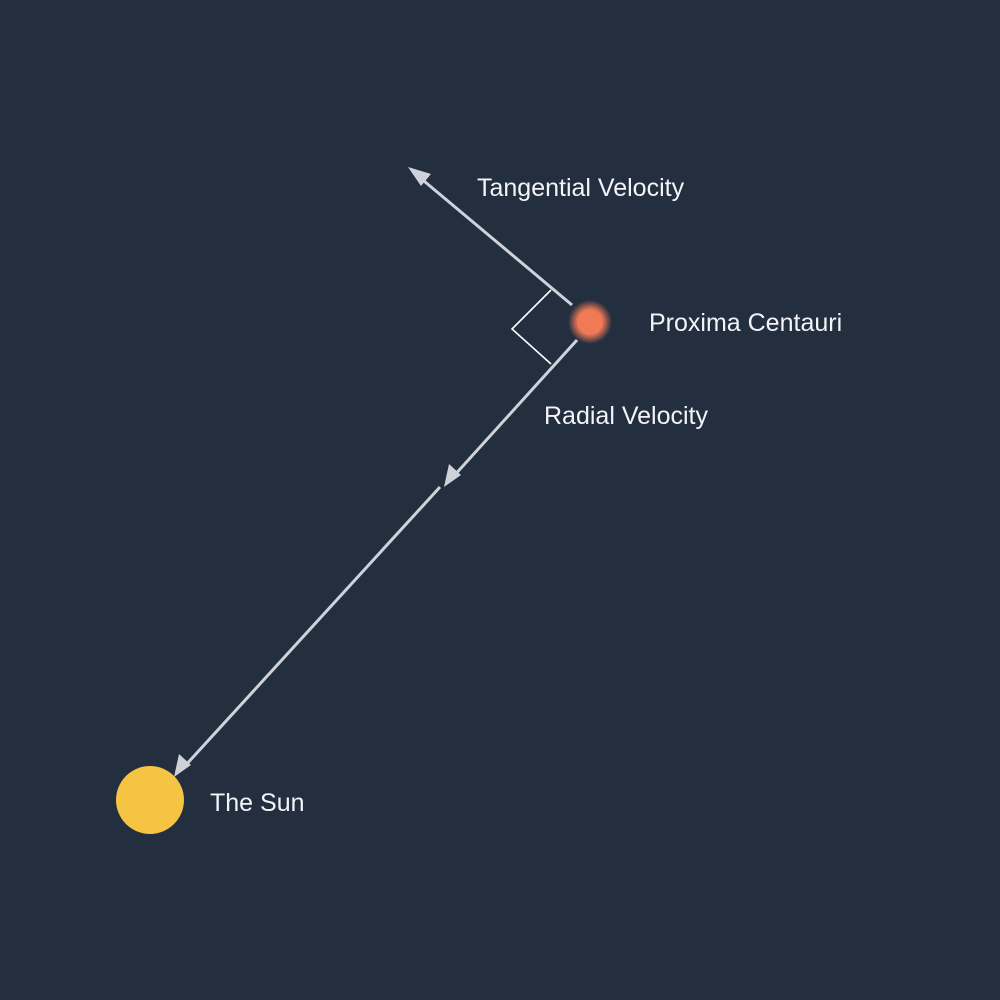 Image resolution: width=1000 pixels, height=1000 pixels. What do you see at coordinates (590, 322) in the screenshot?
I see `proxima-centauri-star` at bounding box center [590, 322].